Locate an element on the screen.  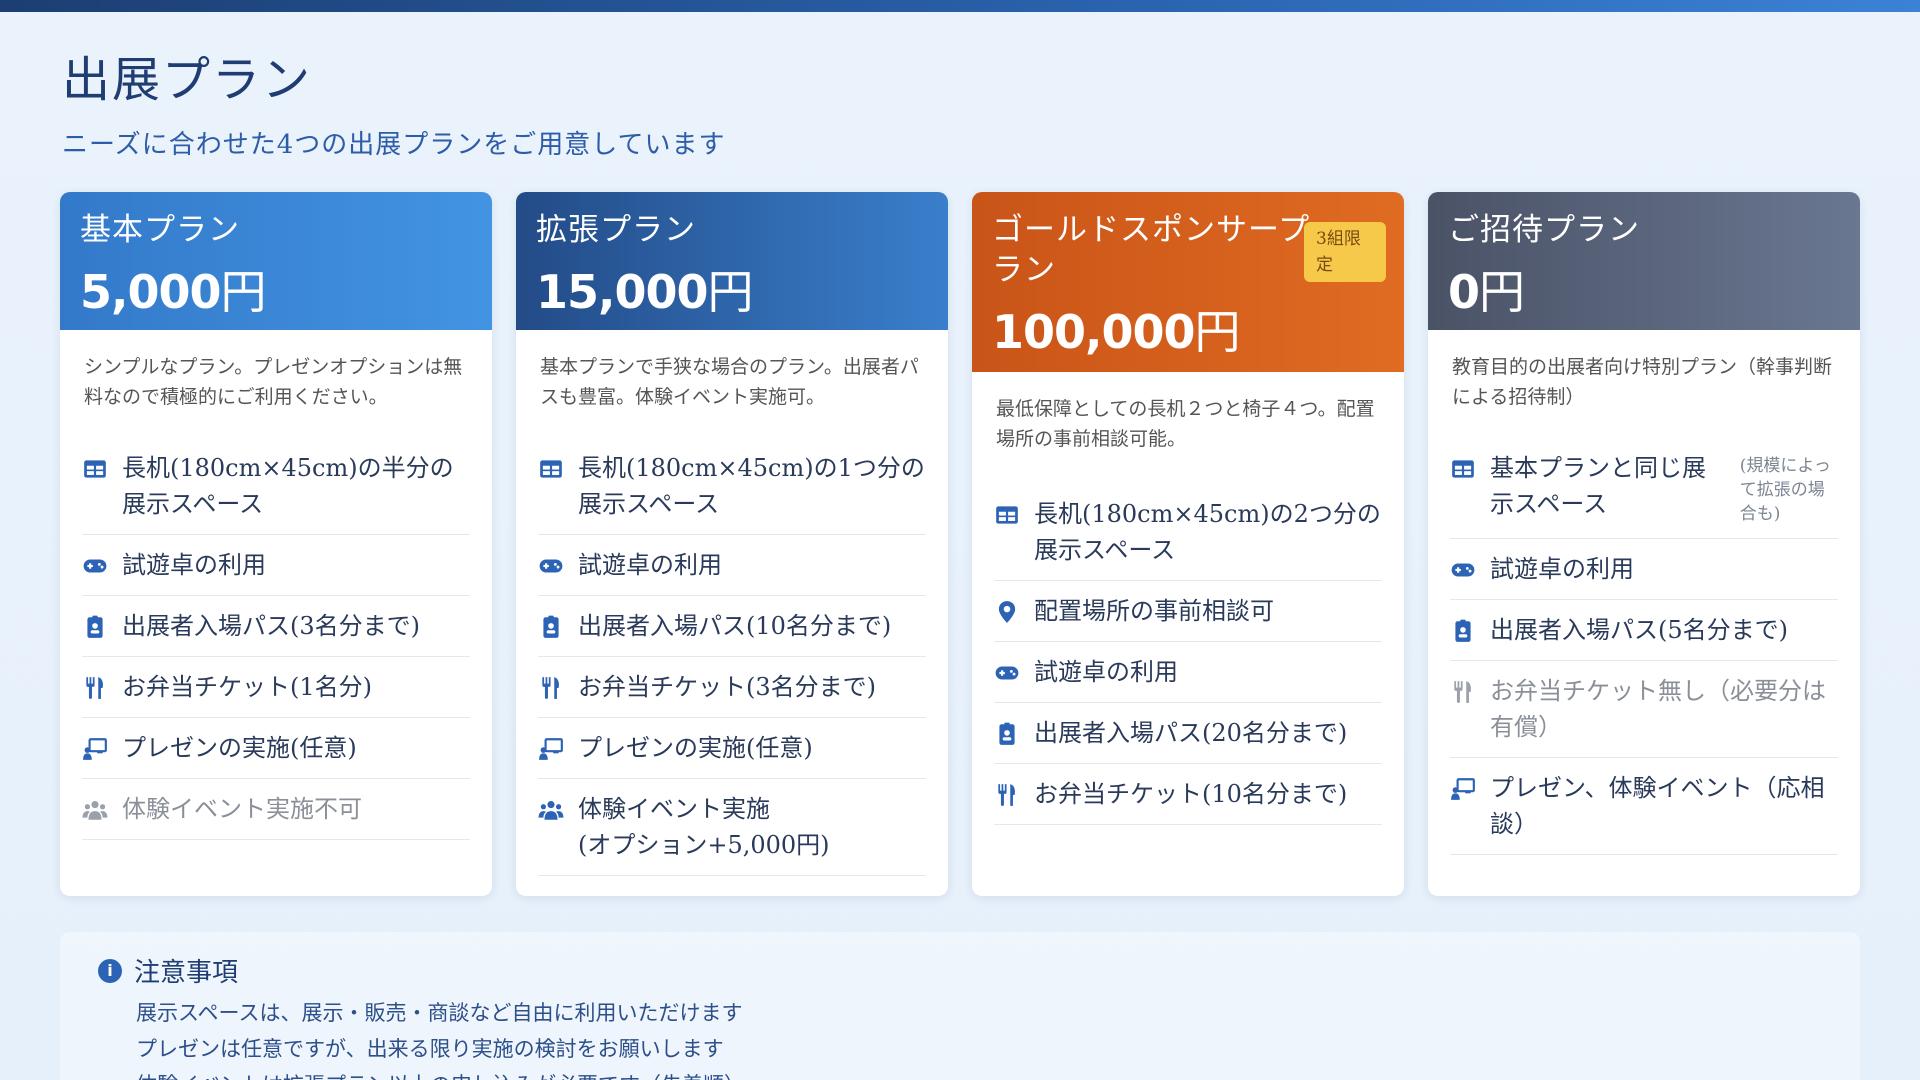
feature-text: 配置場所の事前相談可 is located at coordinates (1208, 611).